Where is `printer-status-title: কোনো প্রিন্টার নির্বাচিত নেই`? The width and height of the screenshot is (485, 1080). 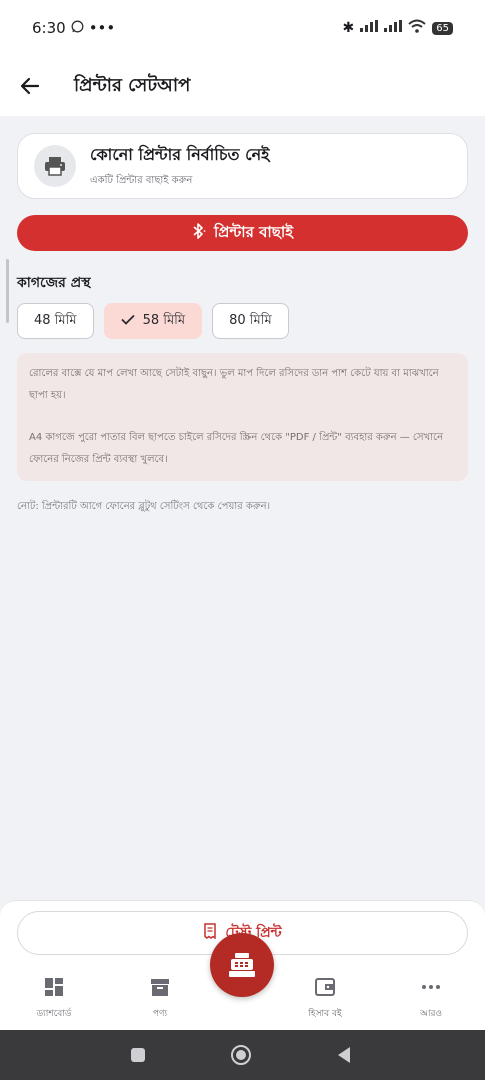
printer-status-title: কোনো প্রিন্টার নির্বাচিত নেই is located at coordinates (180, 154).